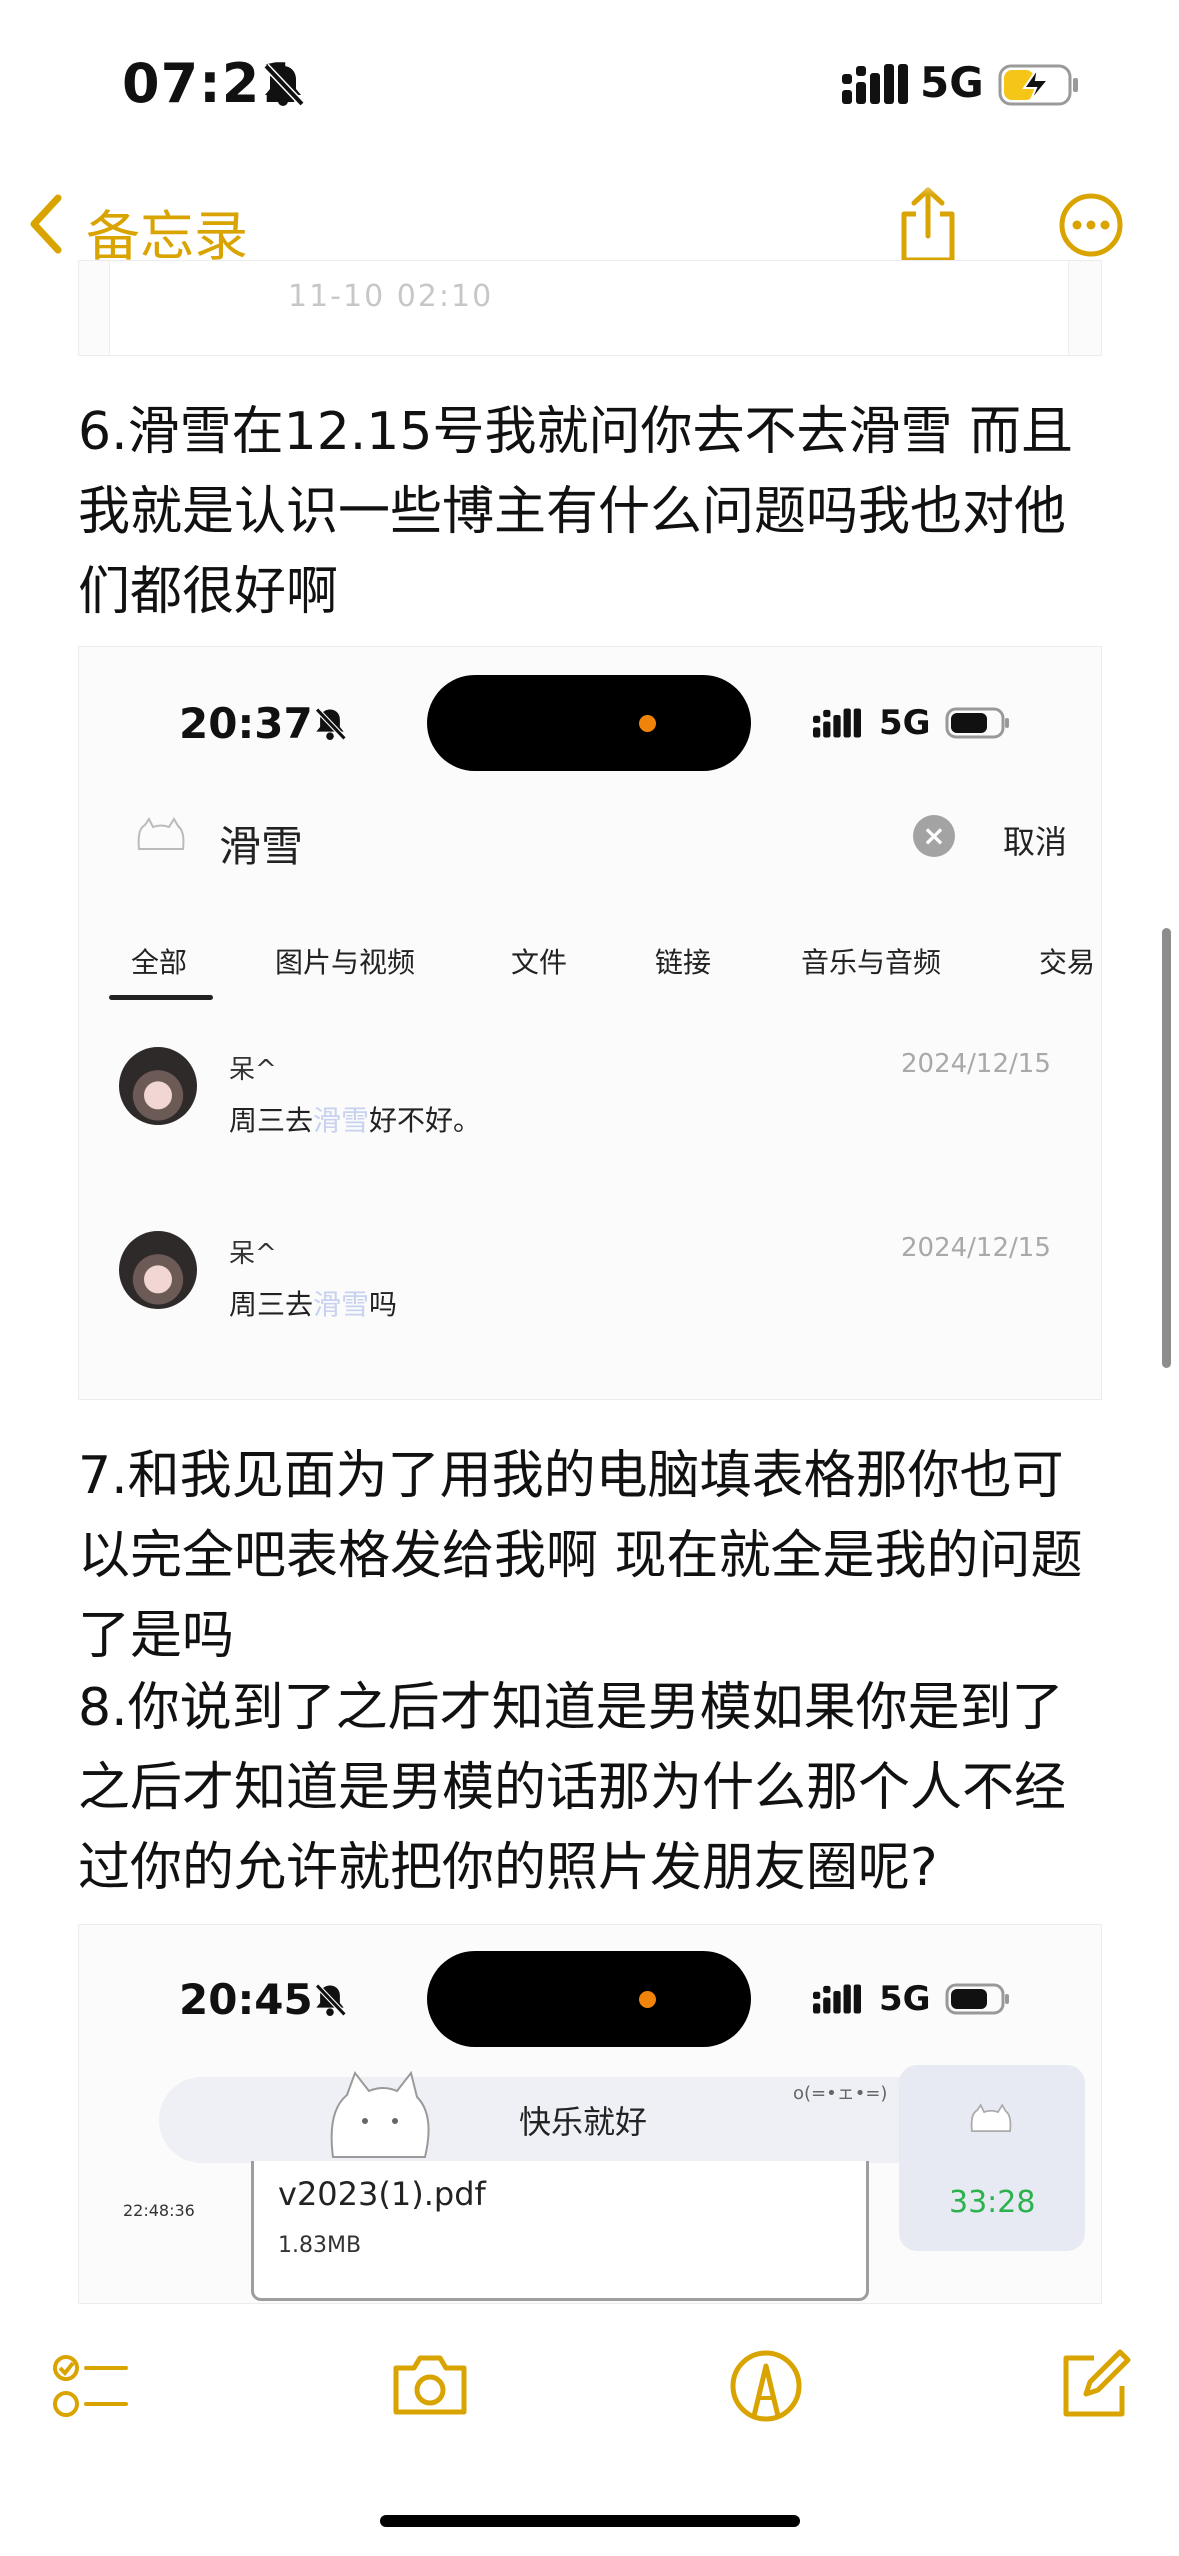 Image resolution: width=1179 pixels, height=2556 pixels. I want to click on clear-search-icon: ×, so click(934, 836).